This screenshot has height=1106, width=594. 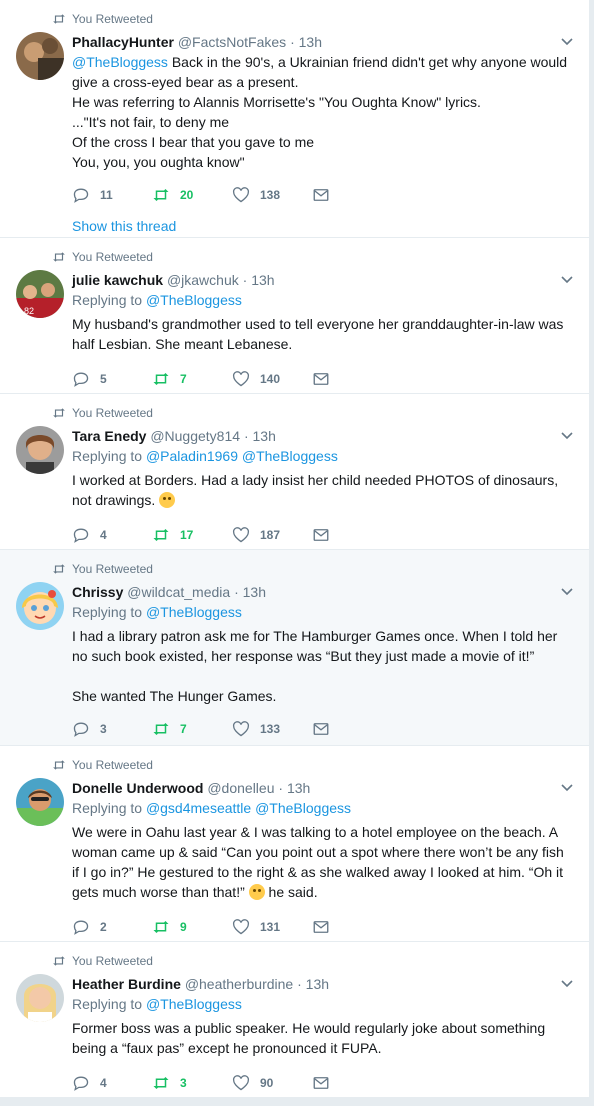 What do you see at coordinates (183, 927) in the screenshot?
I see `retweet-count: 9` at bounding box center [183, 927].